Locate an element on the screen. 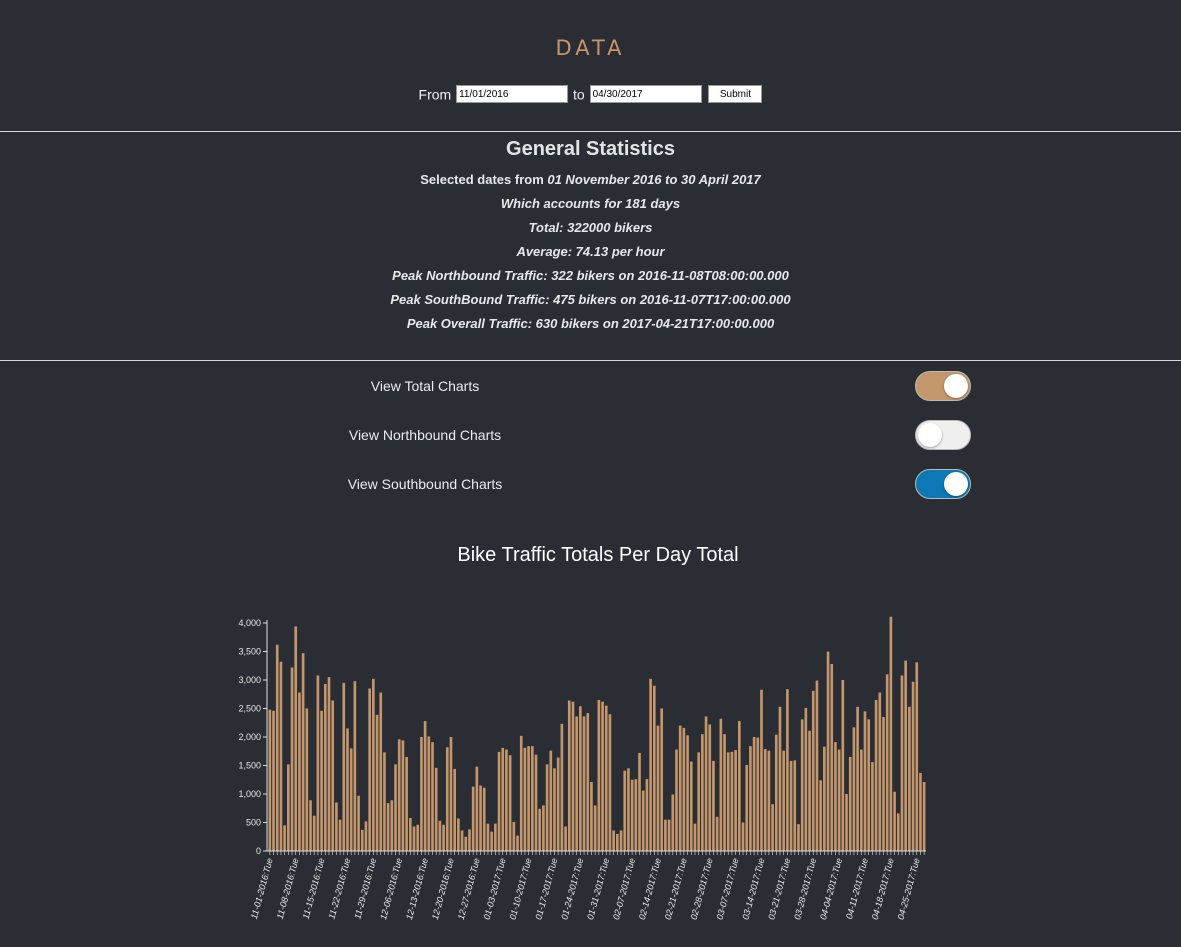 The height and width of the screenshot is (947, 1181). toggle-total-switch is located at coordinates (943, 386).